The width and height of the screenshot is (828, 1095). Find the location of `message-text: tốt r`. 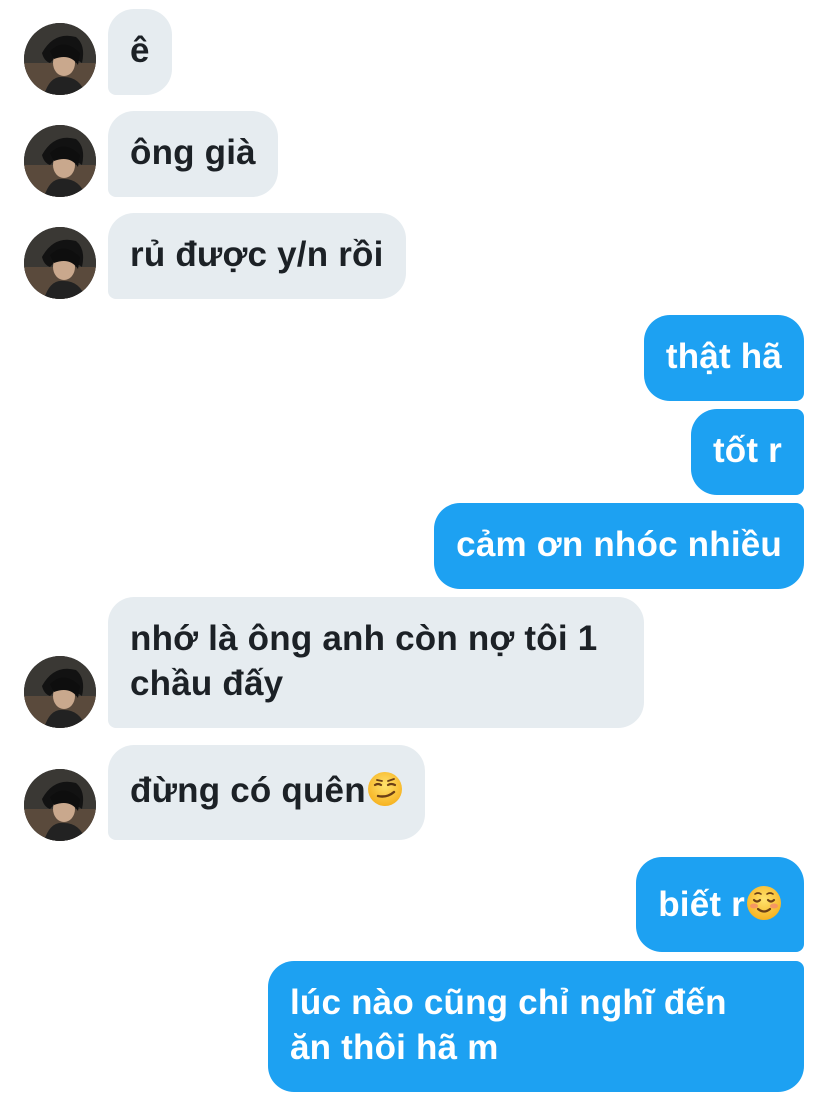

message-text: tốt r is located at coordinates (747, 450).